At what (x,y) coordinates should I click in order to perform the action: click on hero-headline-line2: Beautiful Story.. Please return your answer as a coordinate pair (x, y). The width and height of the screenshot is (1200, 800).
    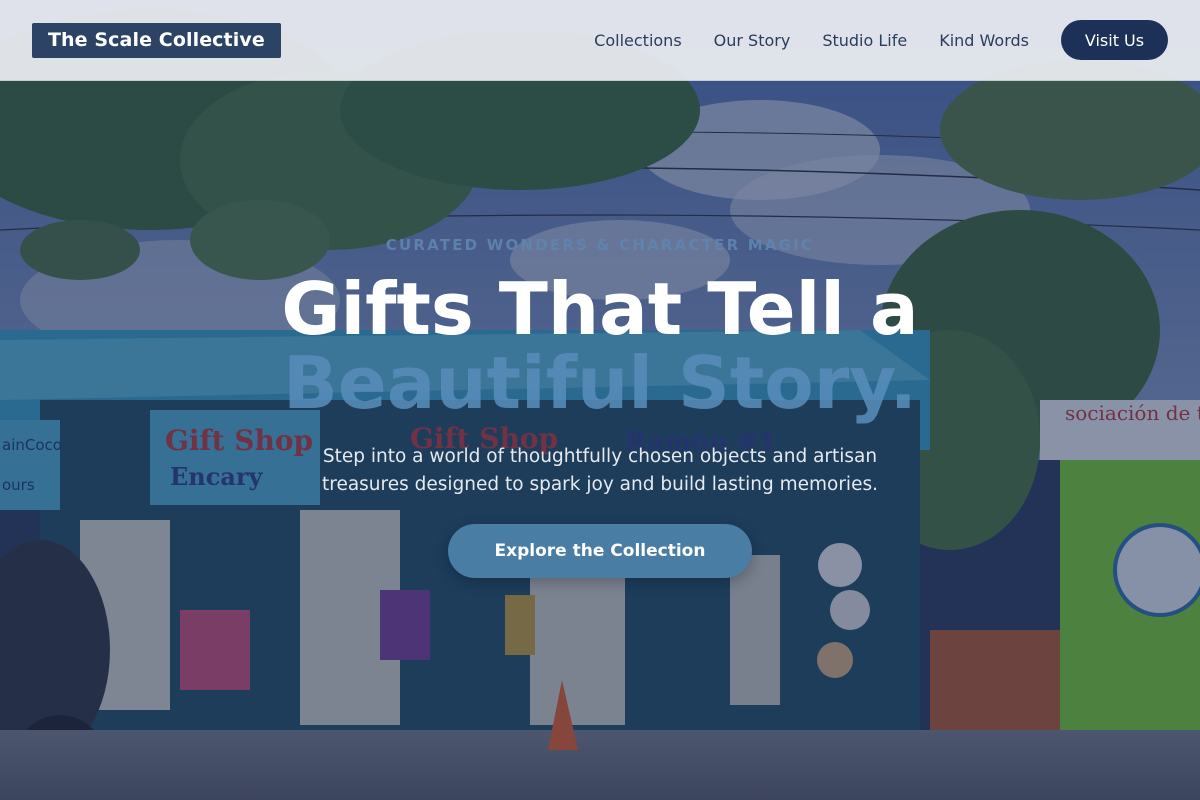
    Looking at the image, I should click on (600, 383).